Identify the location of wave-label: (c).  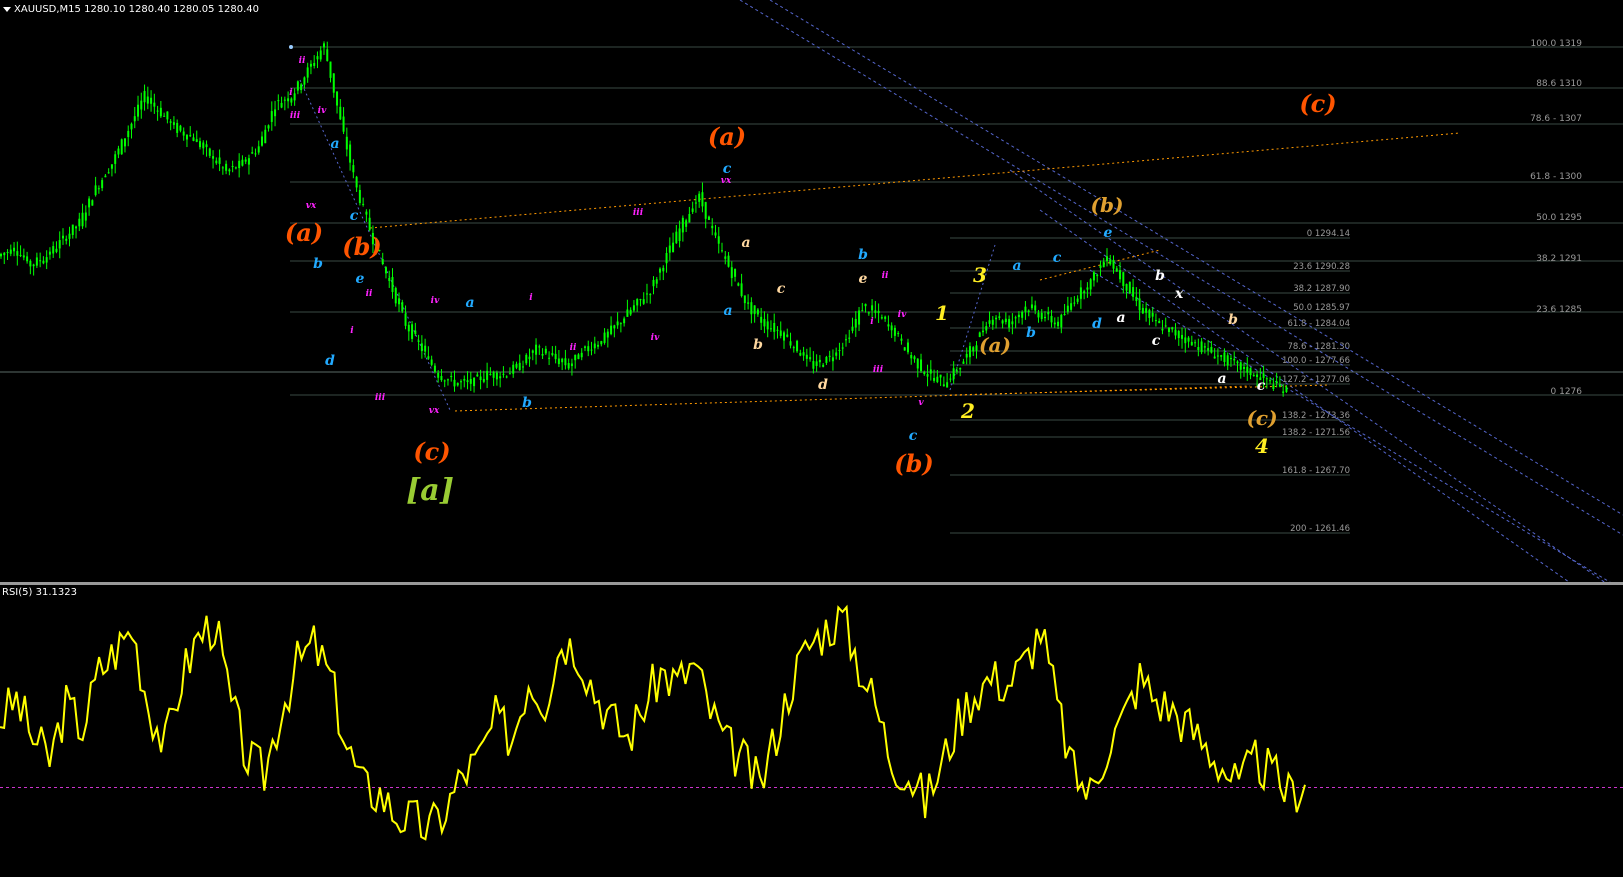
(431, 451).